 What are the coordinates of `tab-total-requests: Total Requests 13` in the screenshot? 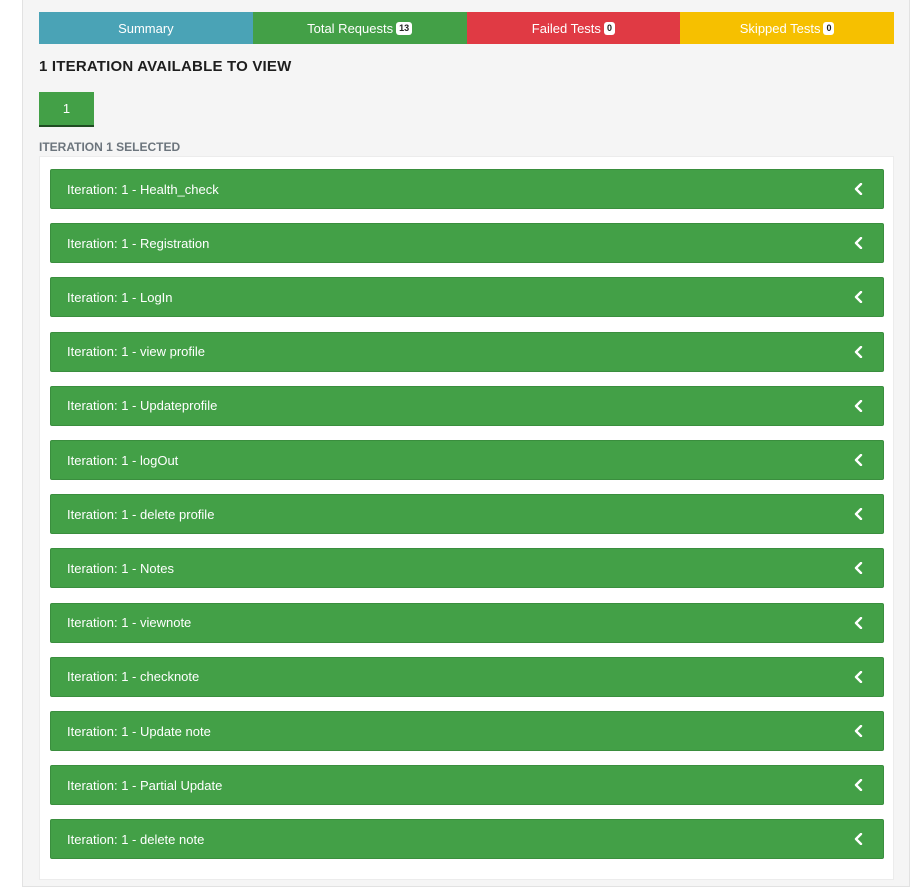 It's located at (359, 28).